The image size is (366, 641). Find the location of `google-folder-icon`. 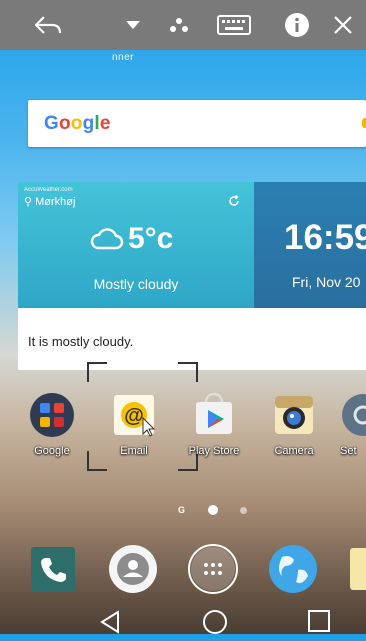

google-folder-icon is located at coordinates (52, 415).